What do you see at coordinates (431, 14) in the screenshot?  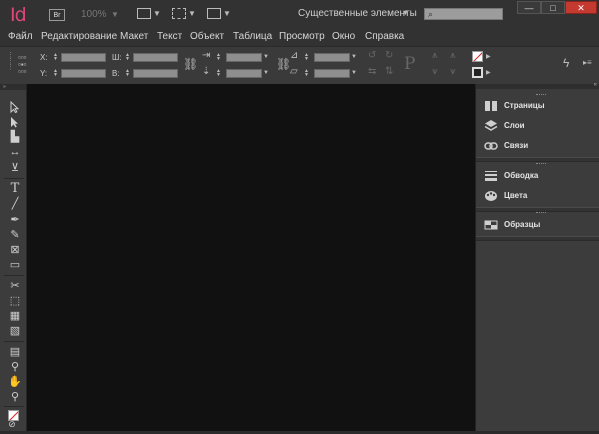 I see `search-icon: ⌕` at bounding box center [431, 14].